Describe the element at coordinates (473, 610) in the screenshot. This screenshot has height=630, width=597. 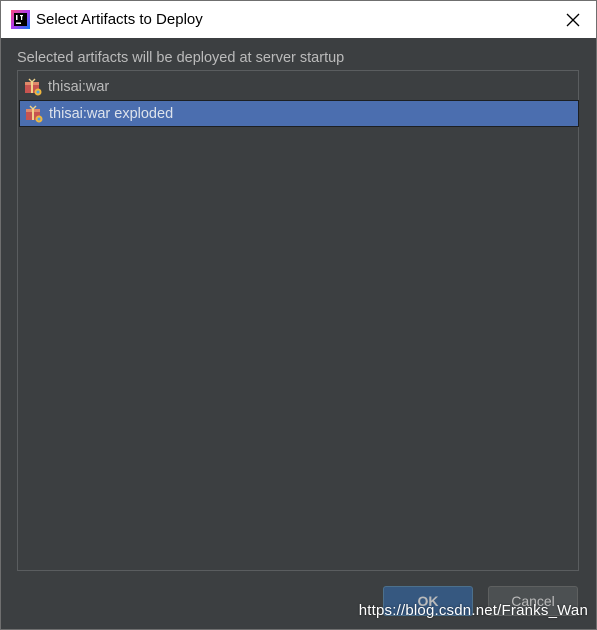
I see `watermark: https://blog.csdn.net/Franks_Wan` at that location.